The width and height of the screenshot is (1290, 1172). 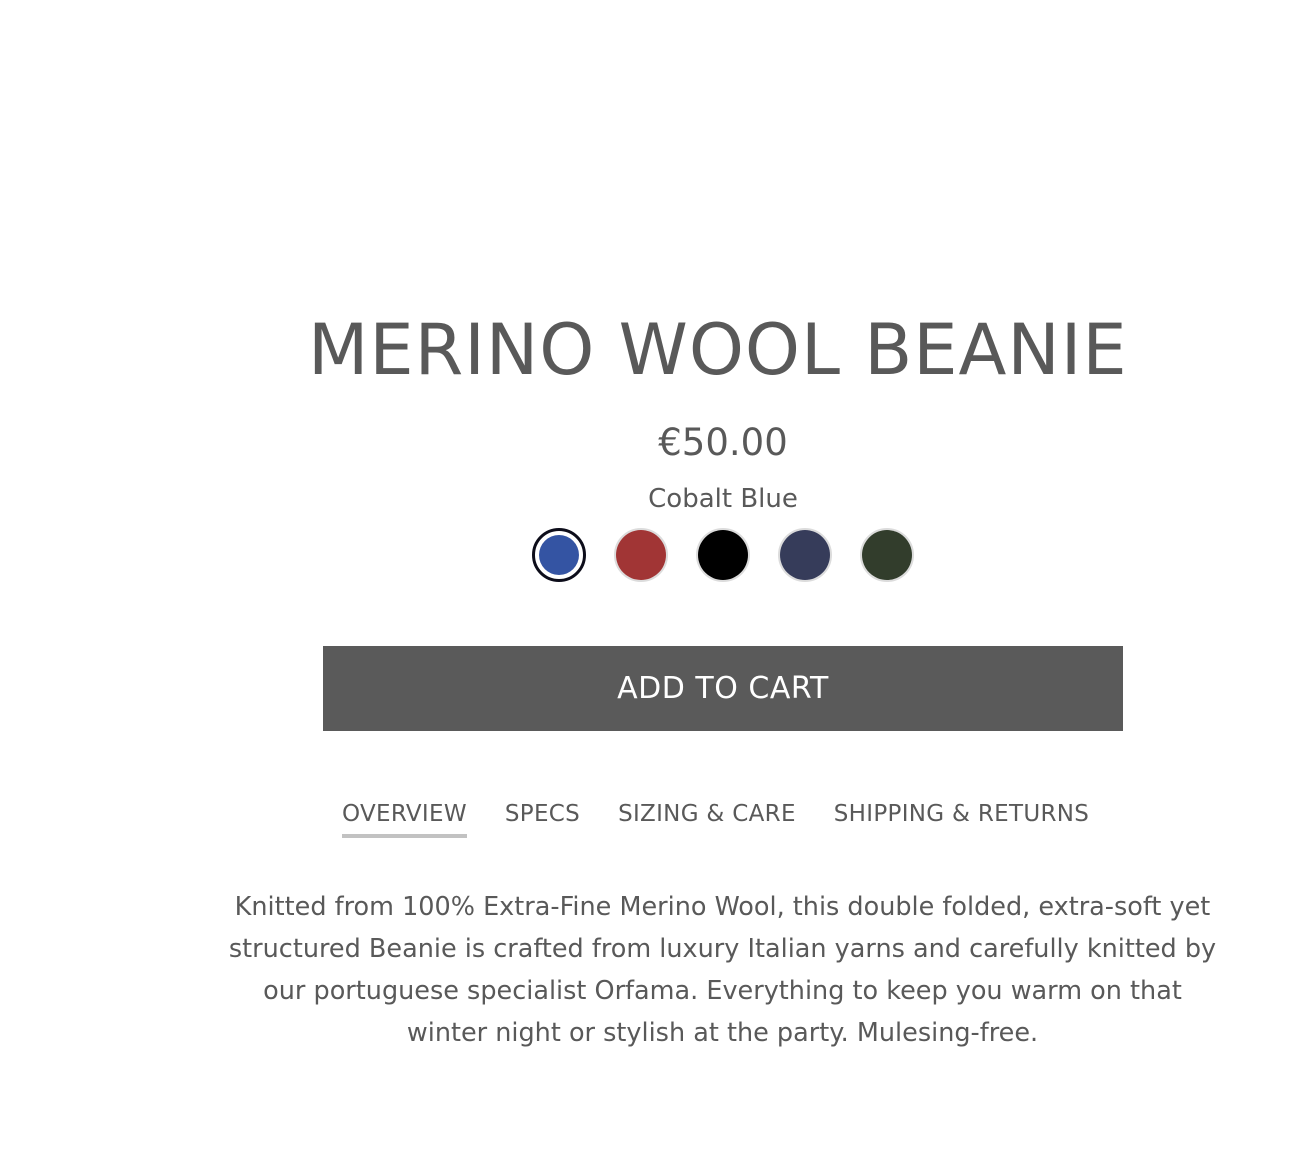 I want to click on color-swatch-green, so click(x=887, y=555).